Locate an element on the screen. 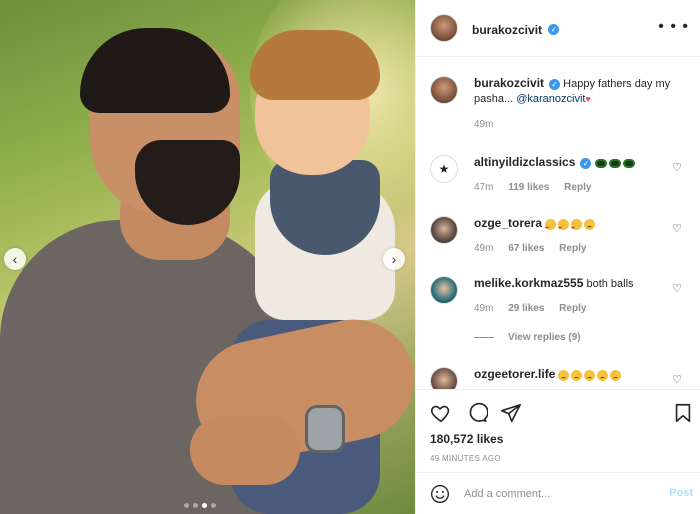  comment-text: both balls is located at coordinates (610, 284).